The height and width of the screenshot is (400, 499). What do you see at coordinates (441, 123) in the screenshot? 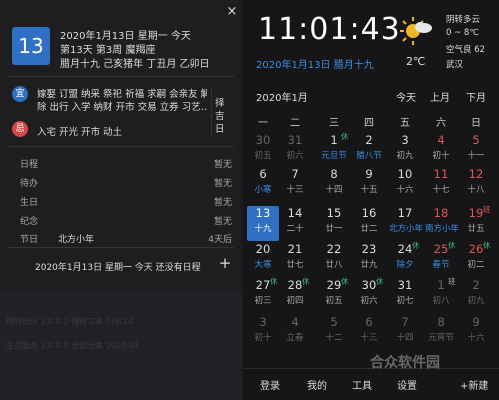
I see `weekday-header: 六` at bounding box center [441, 123].